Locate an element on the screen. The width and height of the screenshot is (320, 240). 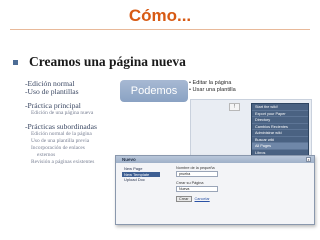
form-actions: Crear Cancelar is located at coordinates (216, 199).